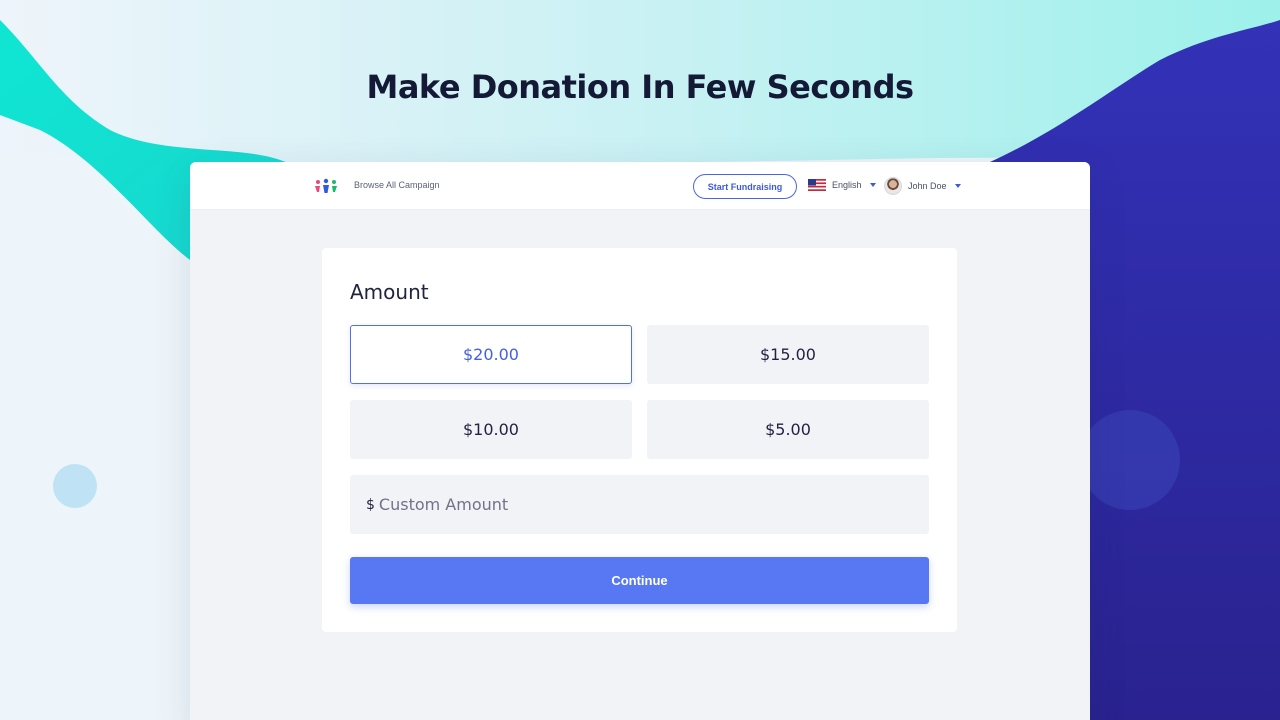 The height and width of the screenshot is (720, 1280). What do you see at coordinates (927, 186) in the screenshot?
I see `user-name: John Doe` at bounding box center [927, 186].